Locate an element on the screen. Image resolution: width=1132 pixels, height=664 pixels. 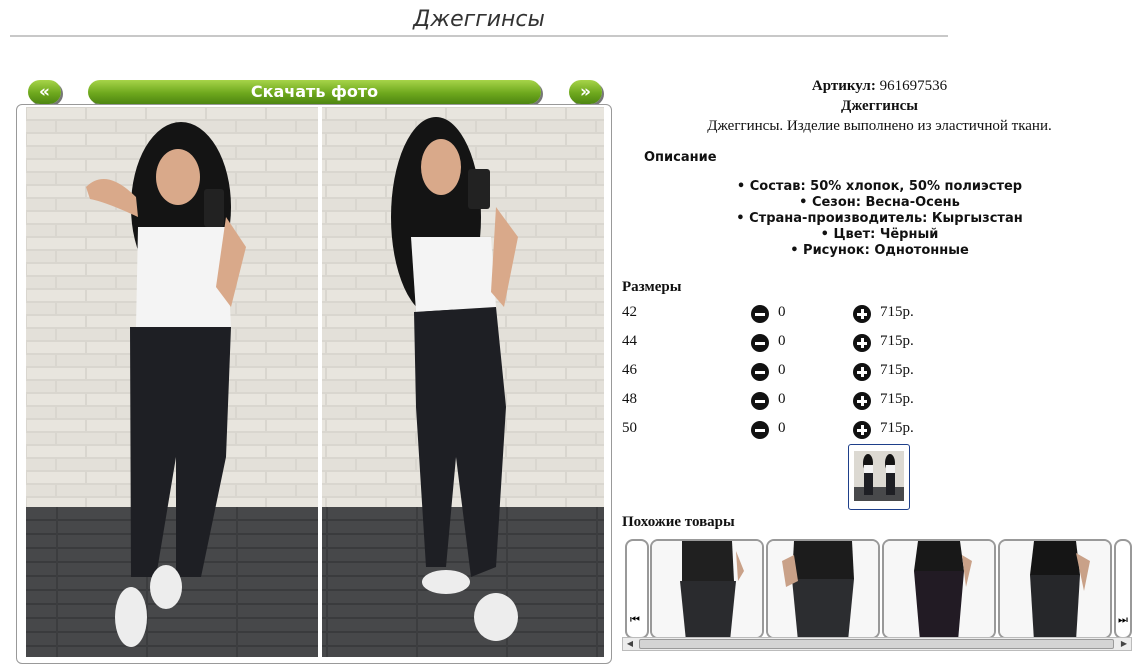
property-item: • Страна-производитель: Кыргызстан is located at coordinates (879, 218).